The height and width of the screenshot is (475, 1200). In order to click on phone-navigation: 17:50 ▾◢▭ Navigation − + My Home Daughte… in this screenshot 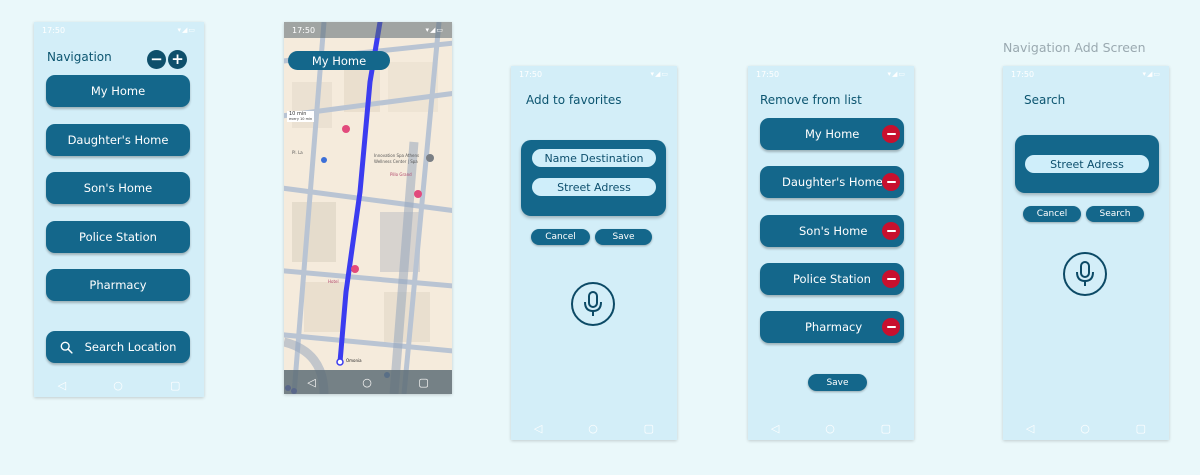, I will do `click(119, 209)`.